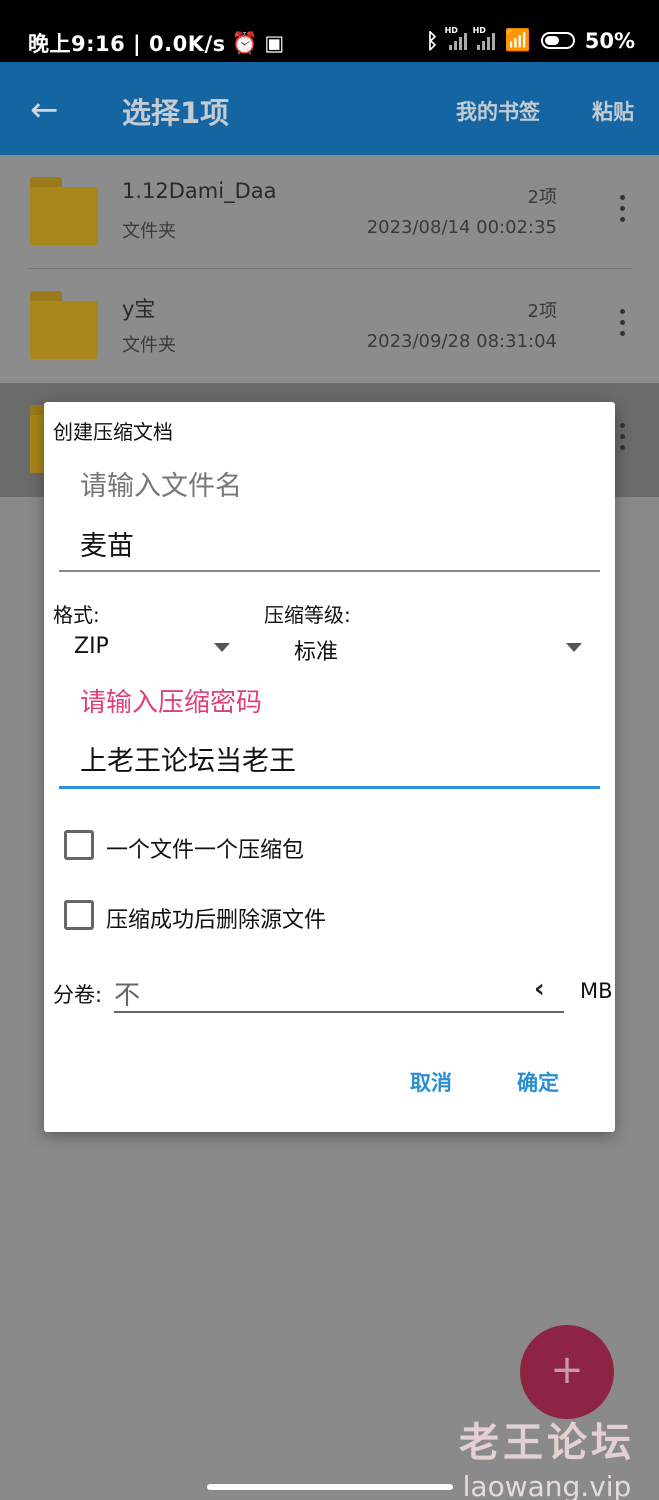 The height and width of the screenshot is (1500, 659). Describe the element at coordinates (538, 1082) in the screenshot. I see `ok-button: 确定` at that location.